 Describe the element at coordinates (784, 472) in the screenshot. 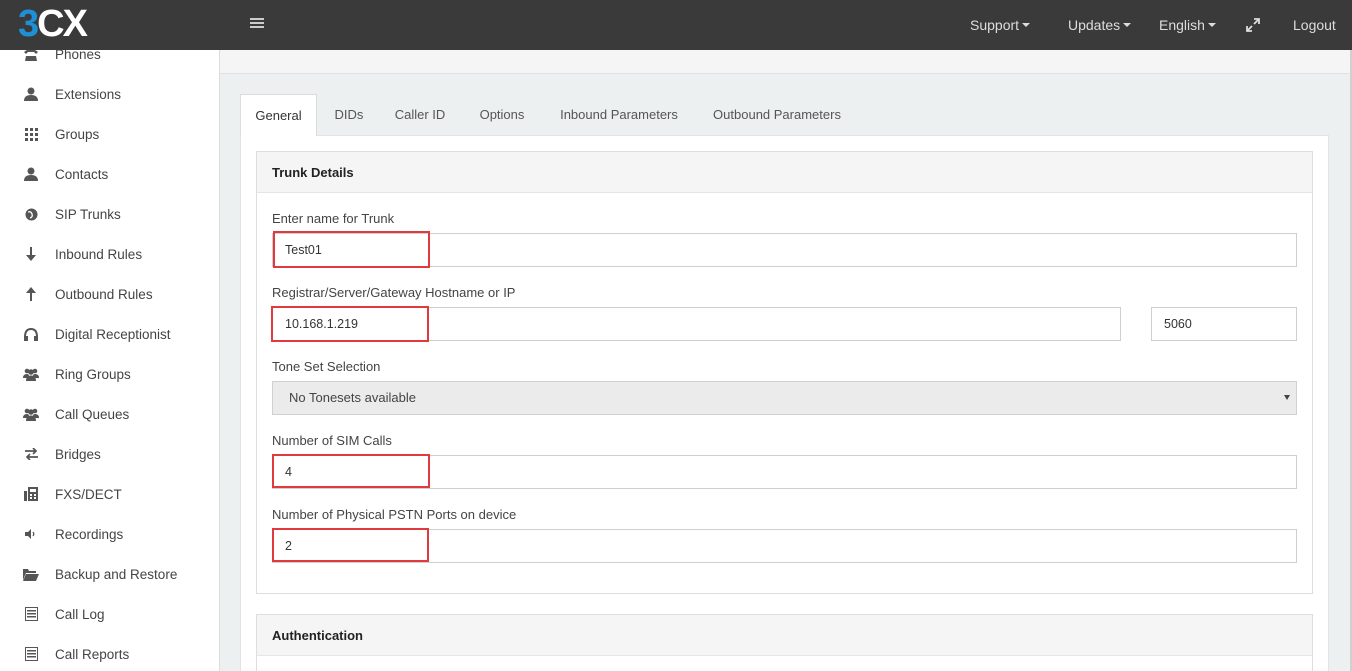

I see `sim-calls-input: 4` at that location.